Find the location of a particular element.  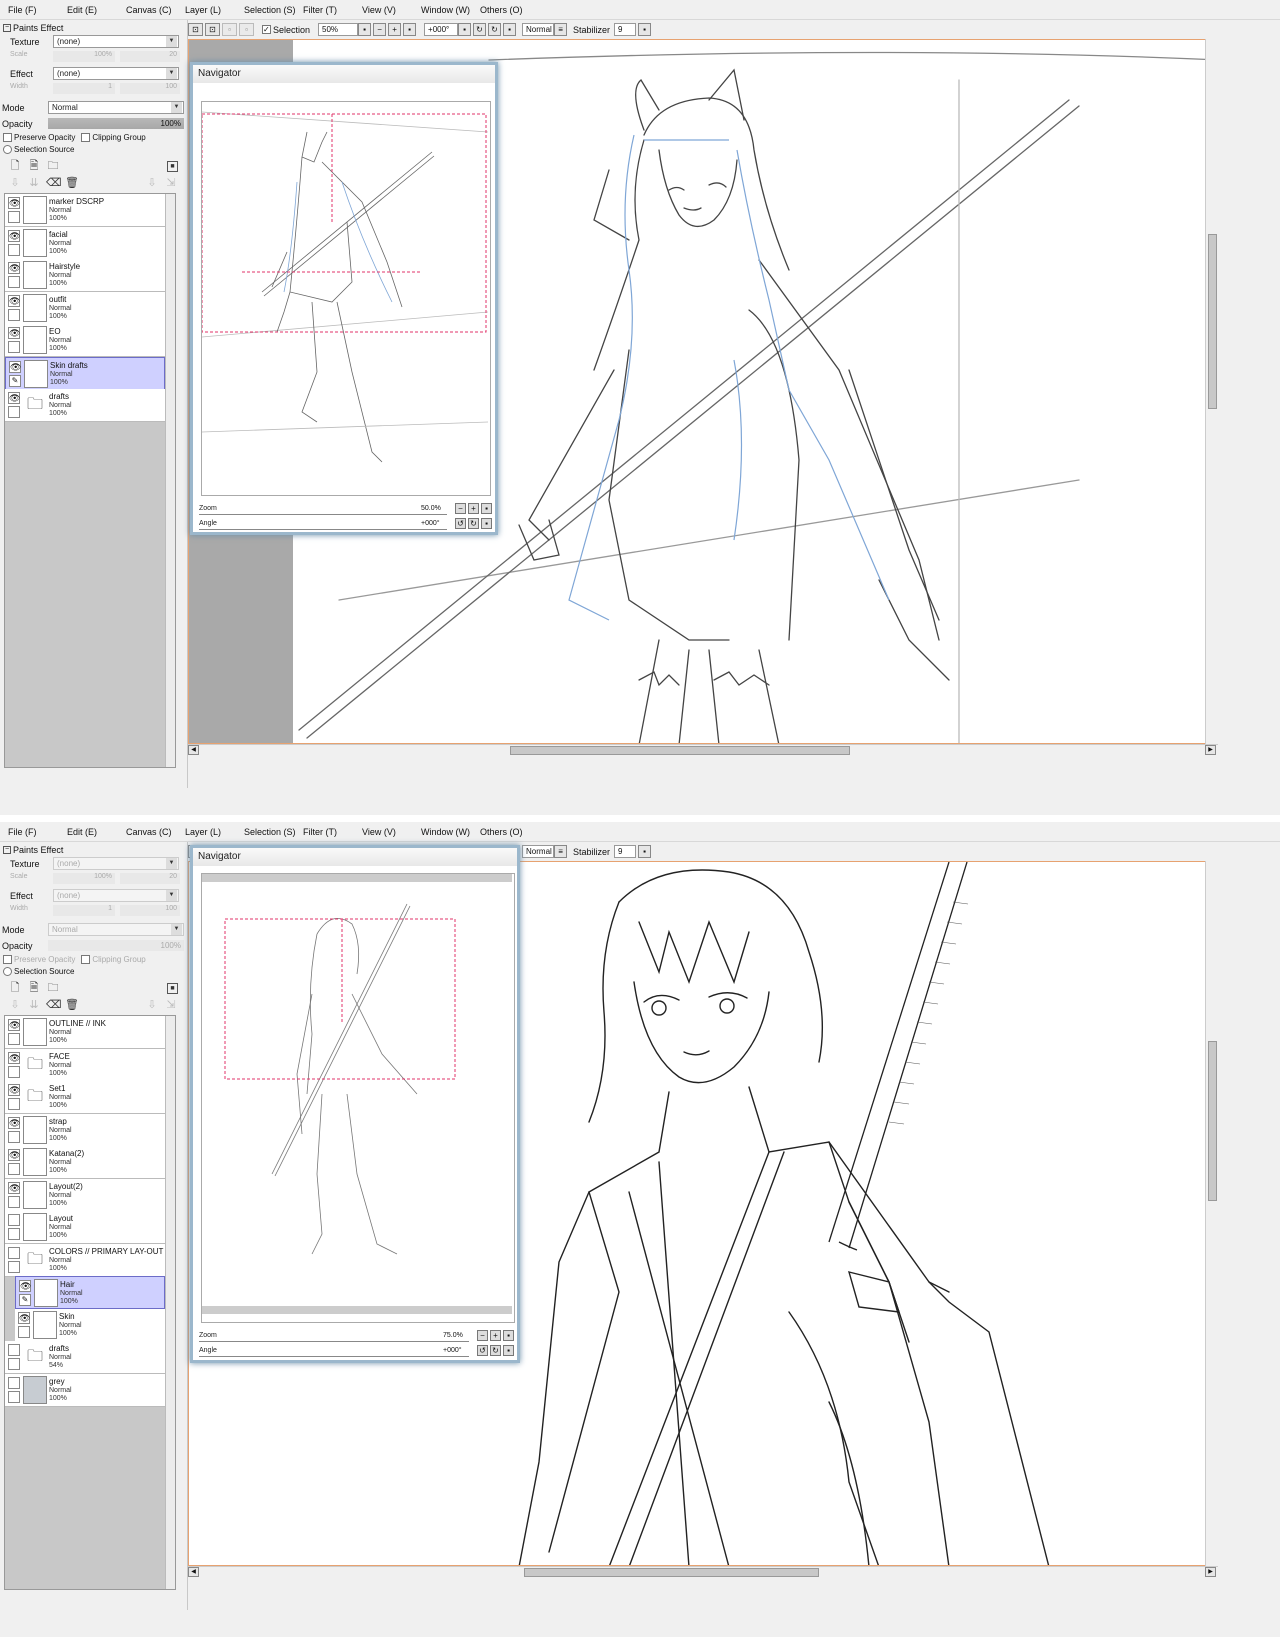

layer-row: grey Normal 100% is located at coordinates (85, 1390).